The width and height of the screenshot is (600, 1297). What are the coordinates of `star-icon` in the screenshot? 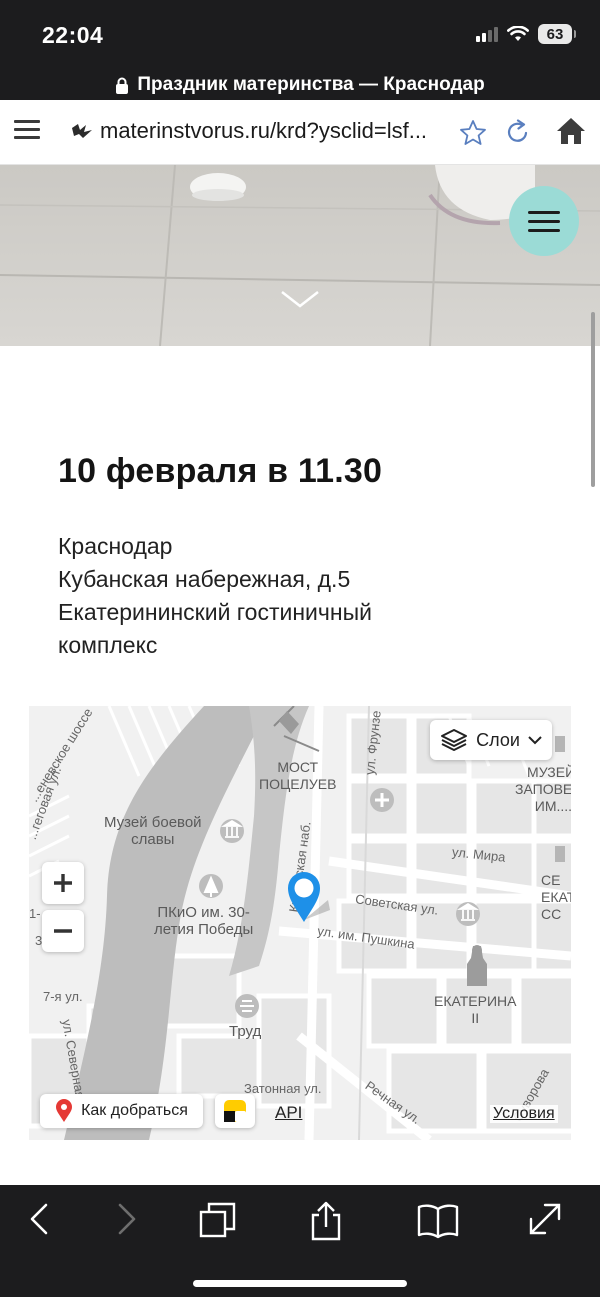 It's located at (473, 133).